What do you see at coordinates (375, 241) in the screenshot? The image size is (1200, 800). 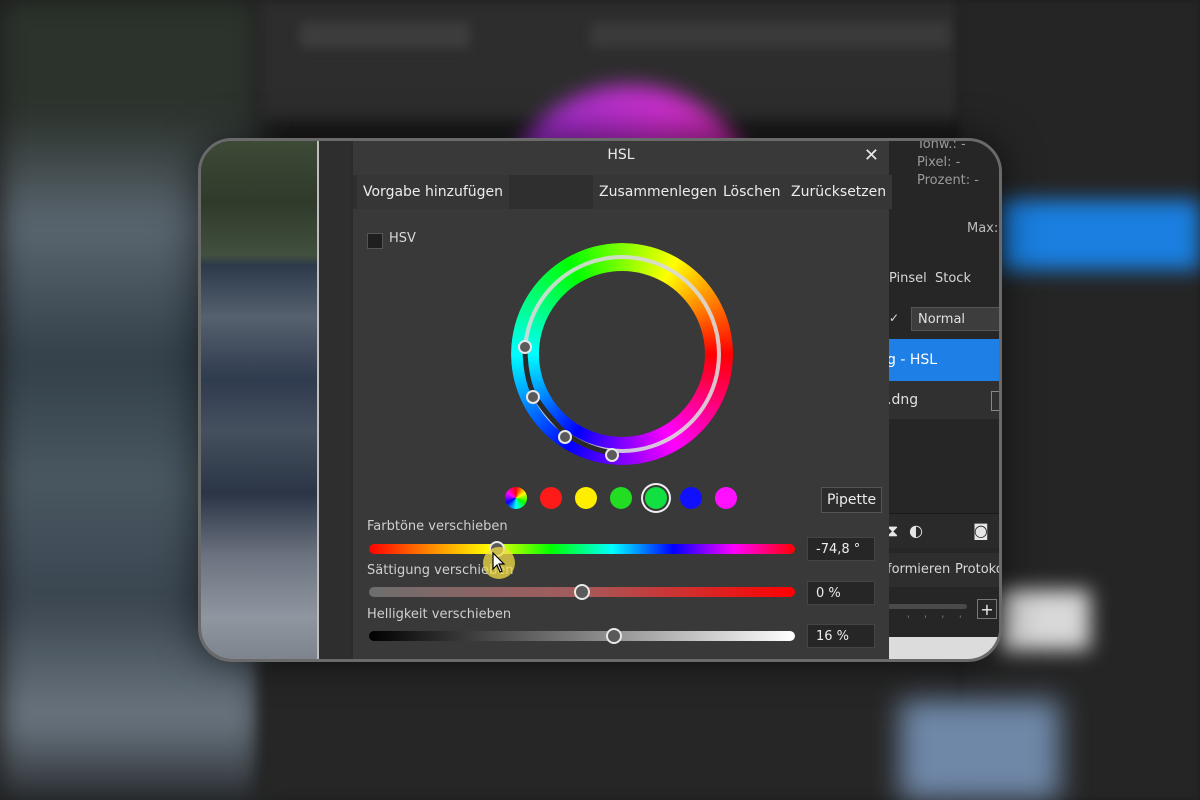 I see `hsv-checkbox` at bounding box center [375, 241].